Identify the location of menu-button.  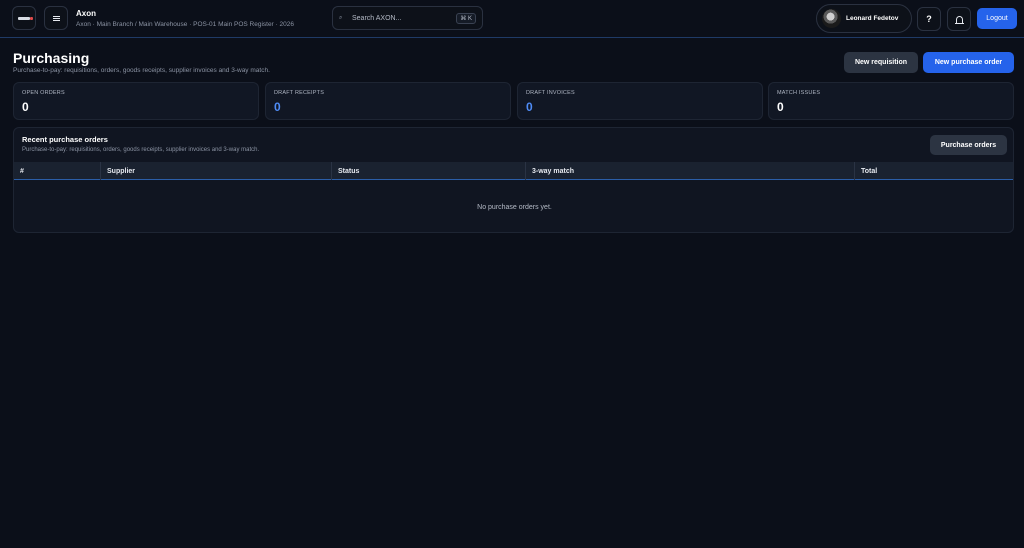
(56, 18).